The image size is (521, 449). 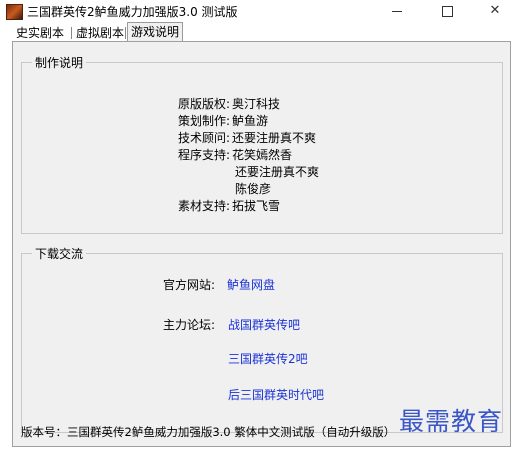 I want to click on window-title: 三国群英传2鲈鱼威力加强版3.0 测试版, so click(x=132, y=12).